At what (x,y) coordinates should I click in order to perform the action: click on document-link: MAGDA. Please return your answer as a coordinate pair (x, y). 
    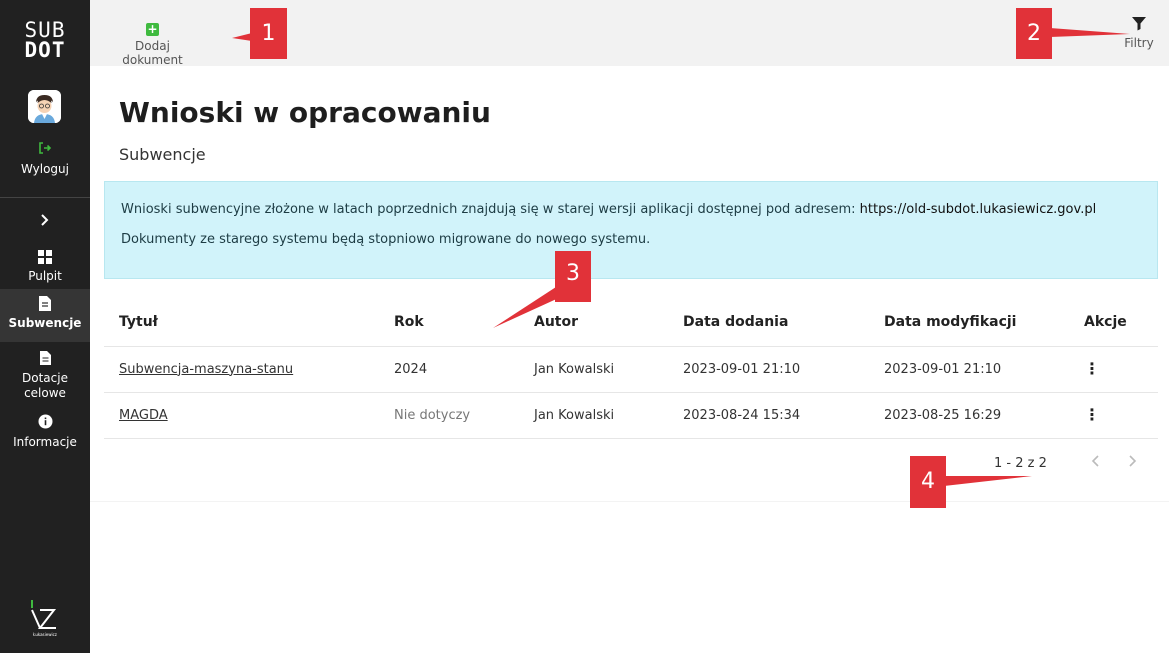
    Looking at the image, I should click on (143, 415).